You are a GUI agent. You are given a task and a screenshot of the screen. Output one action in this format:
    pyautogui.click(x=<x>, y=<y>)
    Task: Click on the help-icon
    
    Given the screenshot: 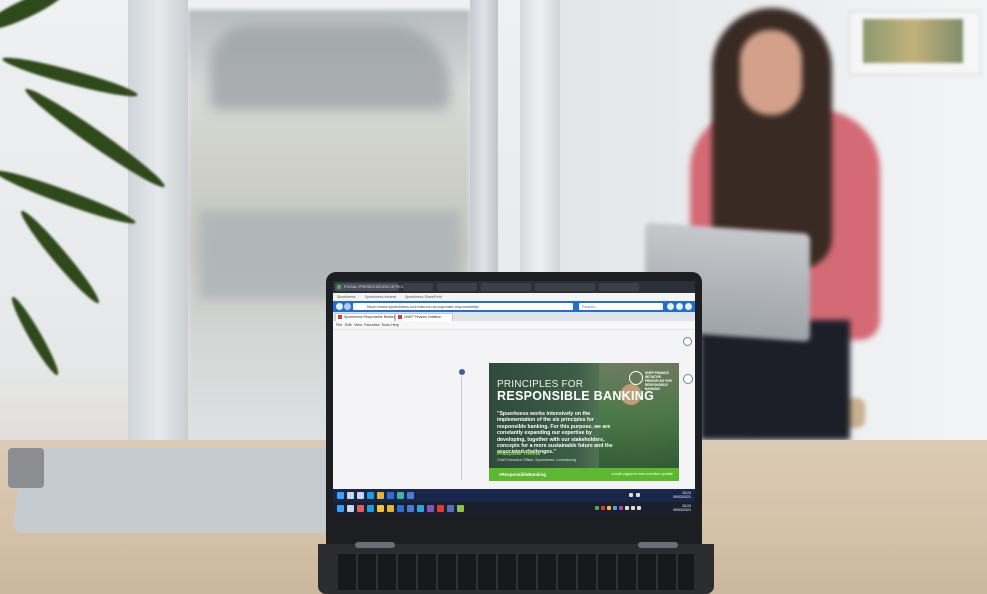 What is the action you would take?
    pyautogui.click(x=687, y=341)
    